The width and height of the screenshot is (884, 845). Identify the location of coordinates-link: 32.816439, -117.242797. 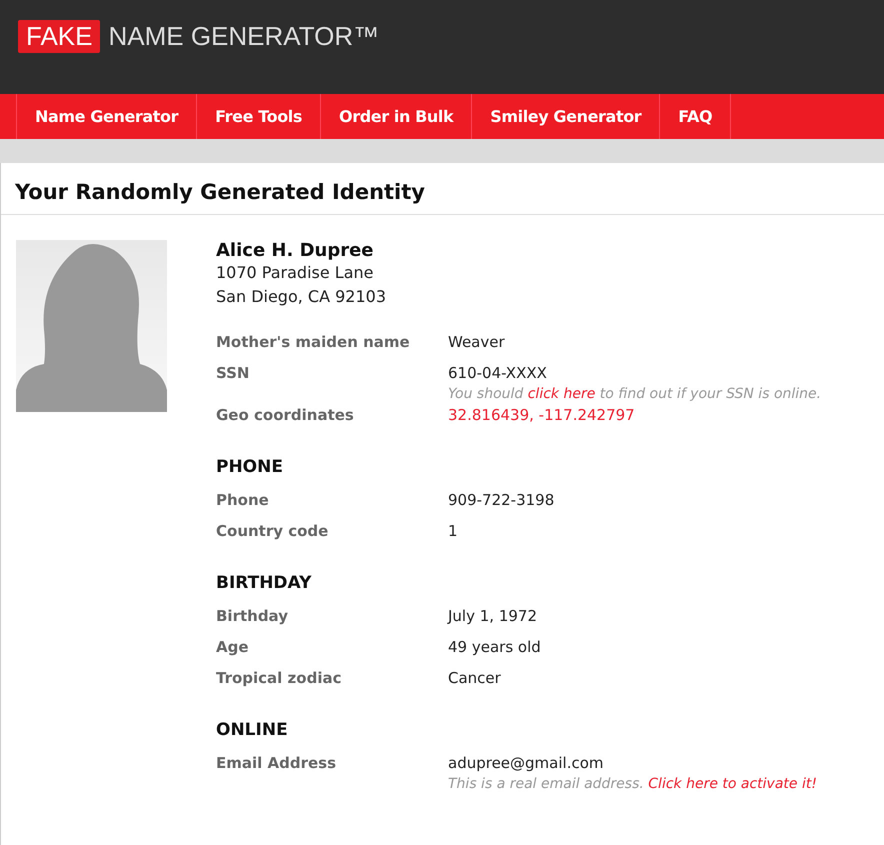
(541, 415).